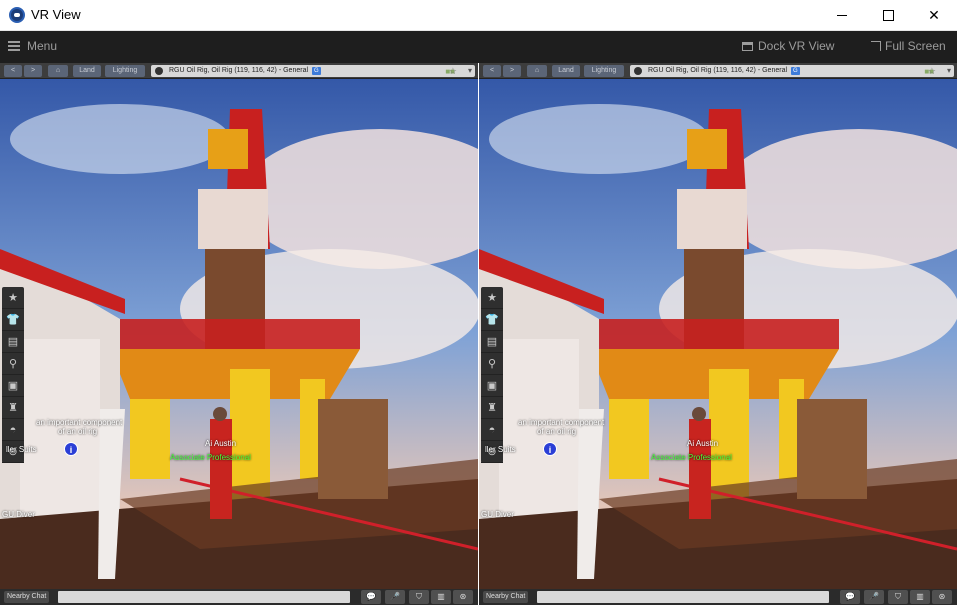  What do you see at coordinates (934, 15) in the screenshot?
I see `close-button: ✕` at bounding box center [934, 15].